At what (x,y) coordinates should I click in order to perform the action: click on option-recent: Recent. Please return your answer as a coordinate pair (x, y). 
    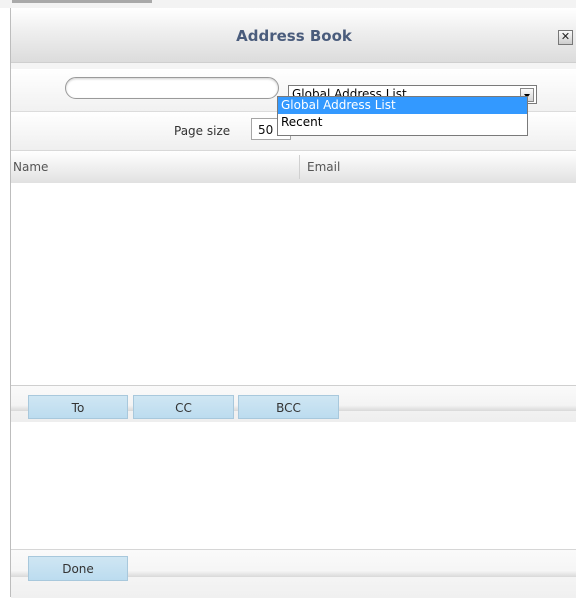
    Looking at the image, I should click on (402, 122).